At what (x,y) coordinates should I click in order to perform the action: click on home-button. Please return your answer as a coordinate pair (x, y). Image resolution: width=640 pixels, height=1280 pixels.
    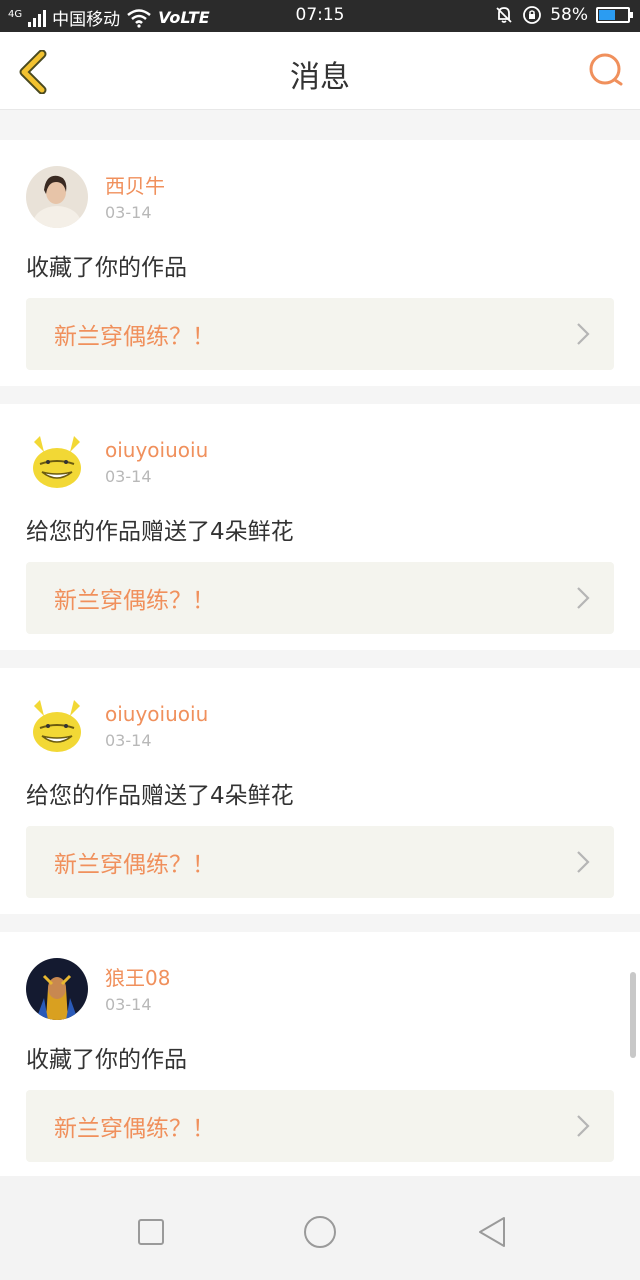
    Looking at the image, I should click on (320, 1232).